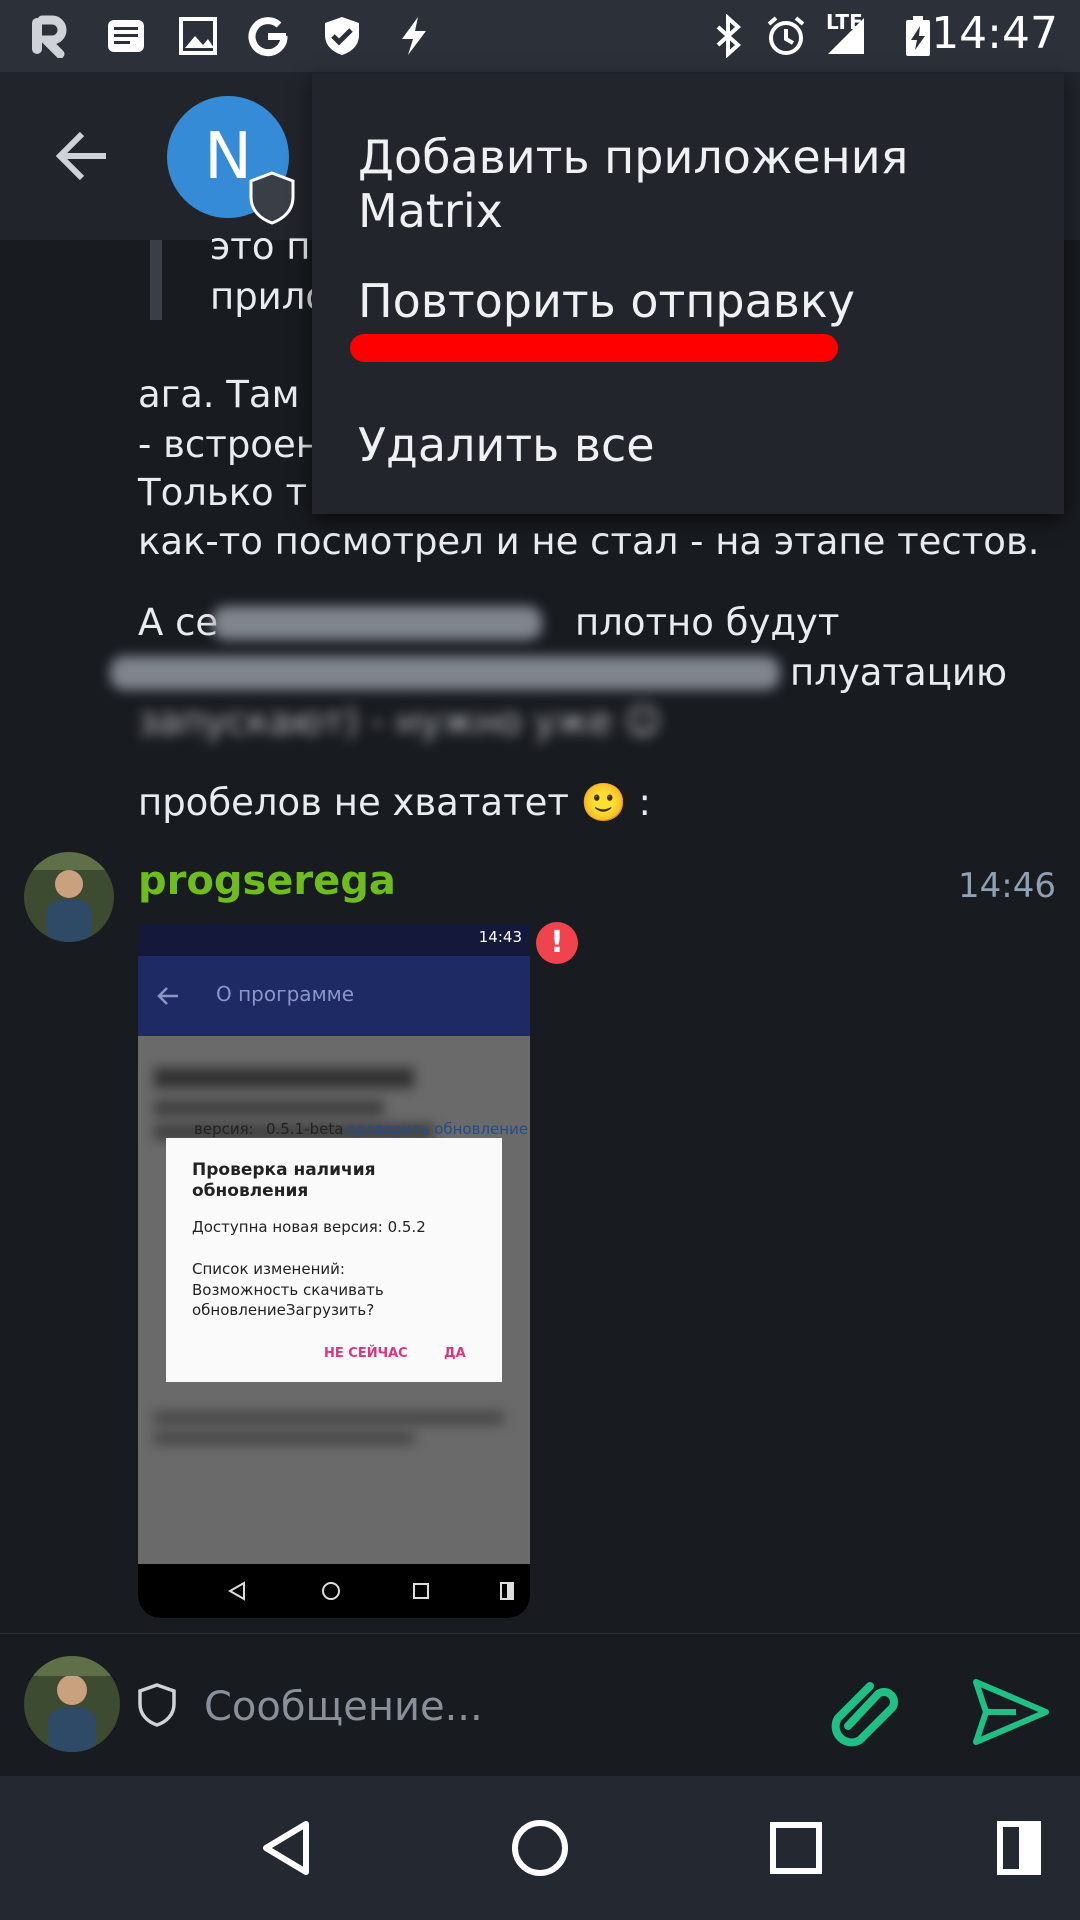 Image resolution: width=1080 pixels, height=1920 pixels. Describe the element at coordinates (394, 802) in the screenshot. I see `message-text-line: пробелов не хвататет 🙂 :` at that location.